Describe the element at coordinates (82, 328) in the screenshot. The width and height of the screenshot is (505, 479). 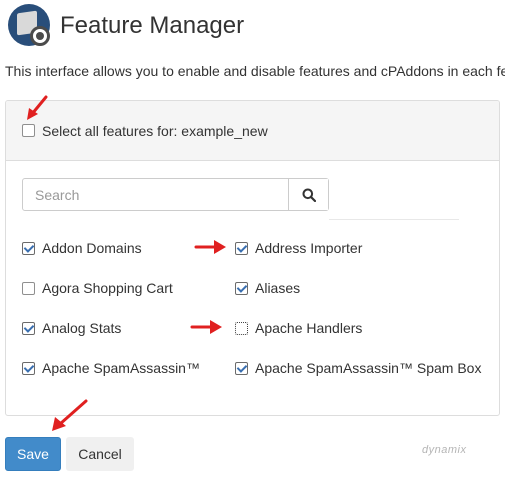
I see `feature-label: Analog Stats` at that location.